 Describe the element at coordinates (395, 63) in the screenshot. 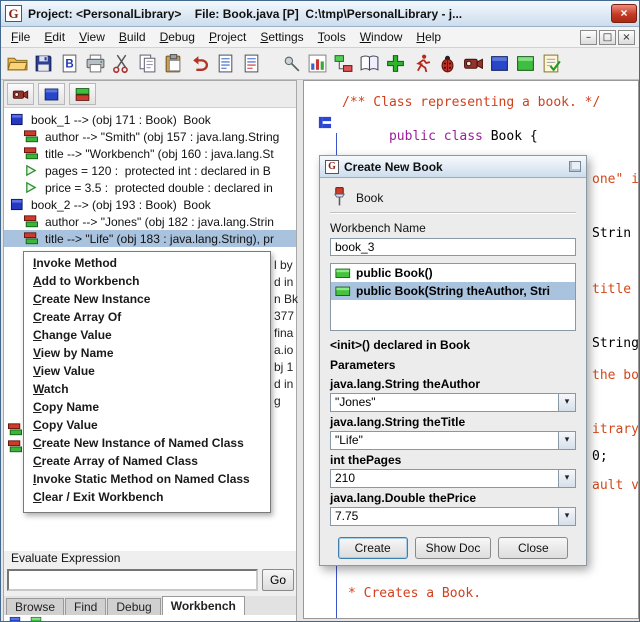

I see `toolbar-add-button` at that location.